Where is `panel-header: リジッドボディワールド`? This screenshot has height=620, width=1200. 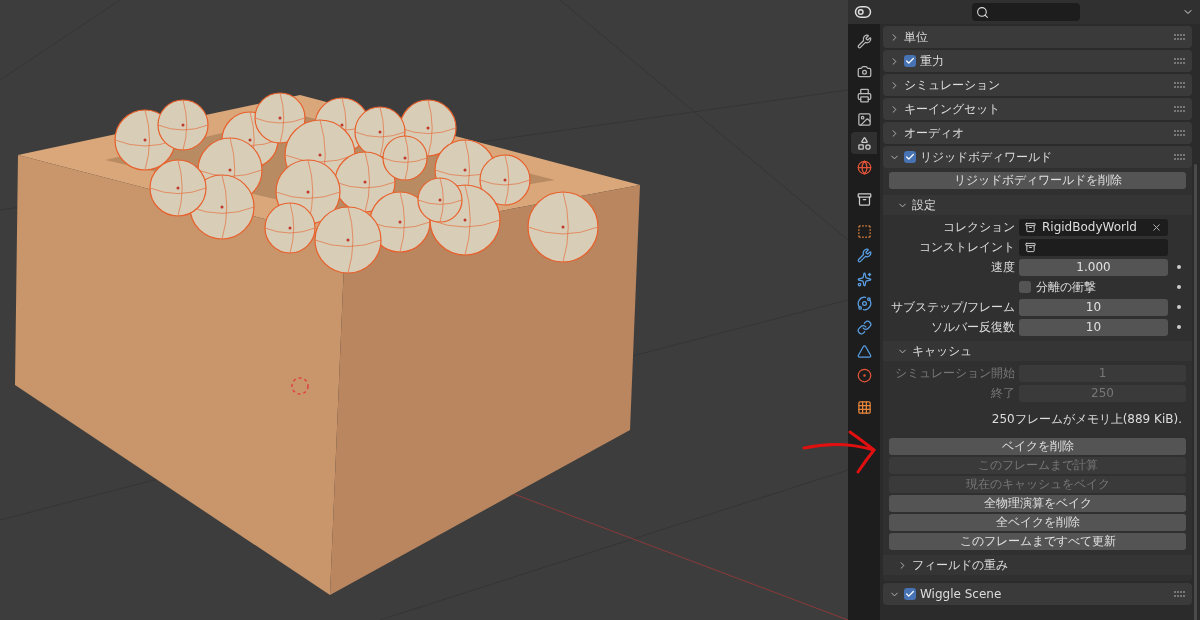 panel-header: リジッドボディワールド is located at coordinates (1037, 157).